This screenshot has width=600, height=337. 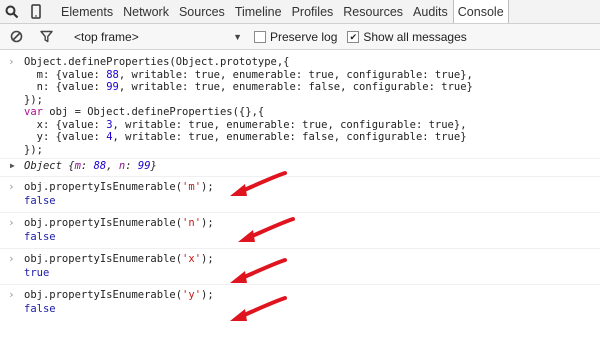 I want to click on command-result: true, so click(x=37, y=273).